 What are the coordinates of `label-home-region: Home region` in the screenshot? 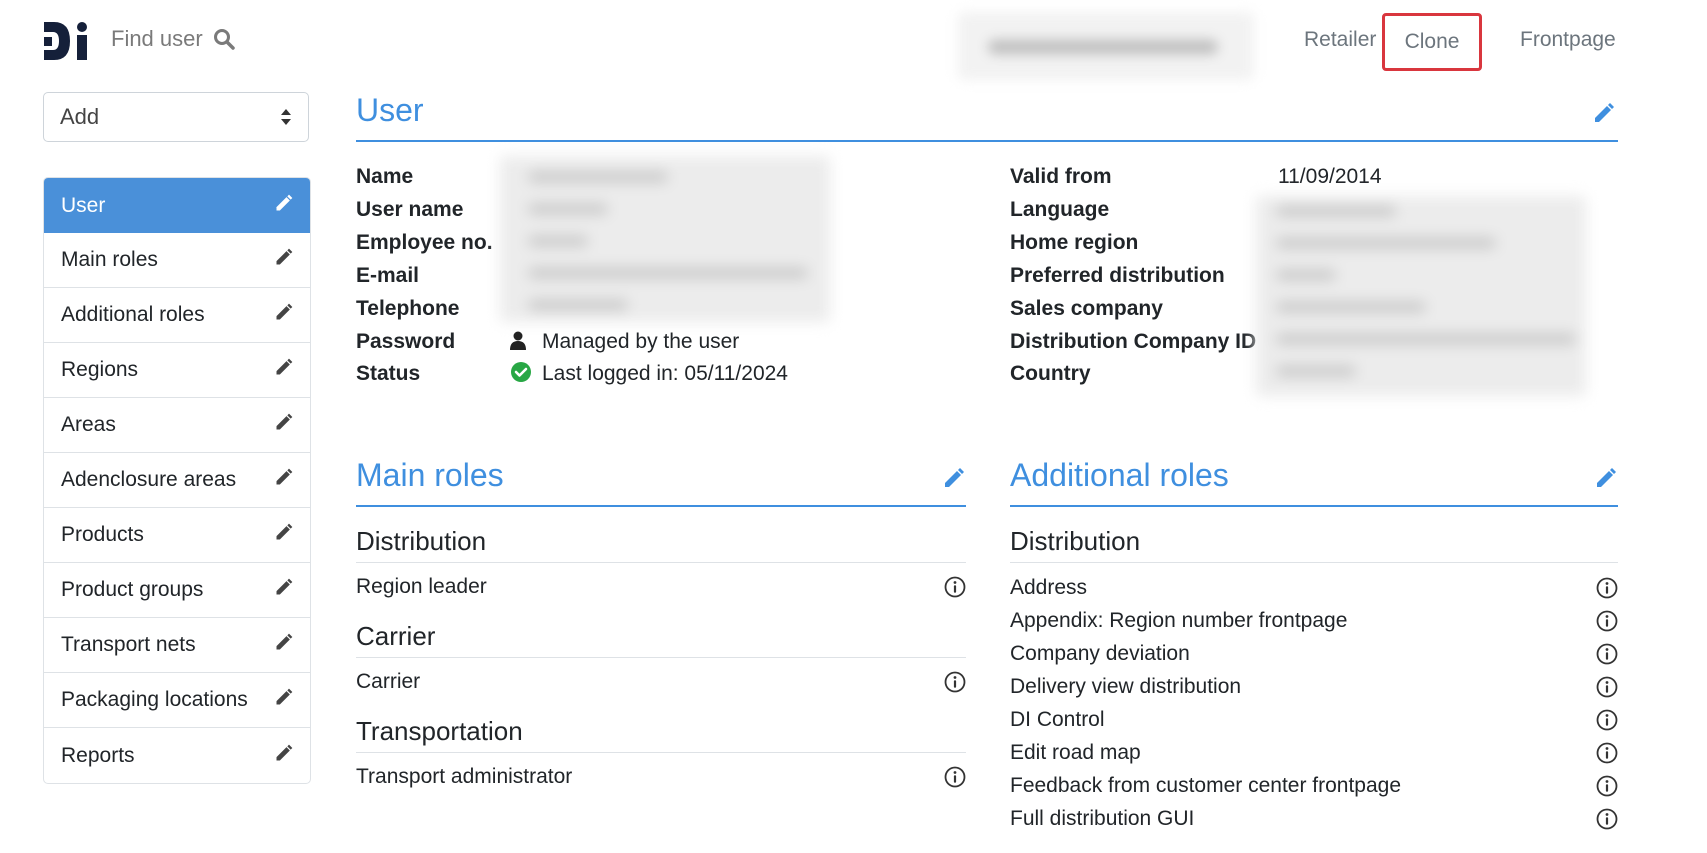 It's located at (1074, 242).